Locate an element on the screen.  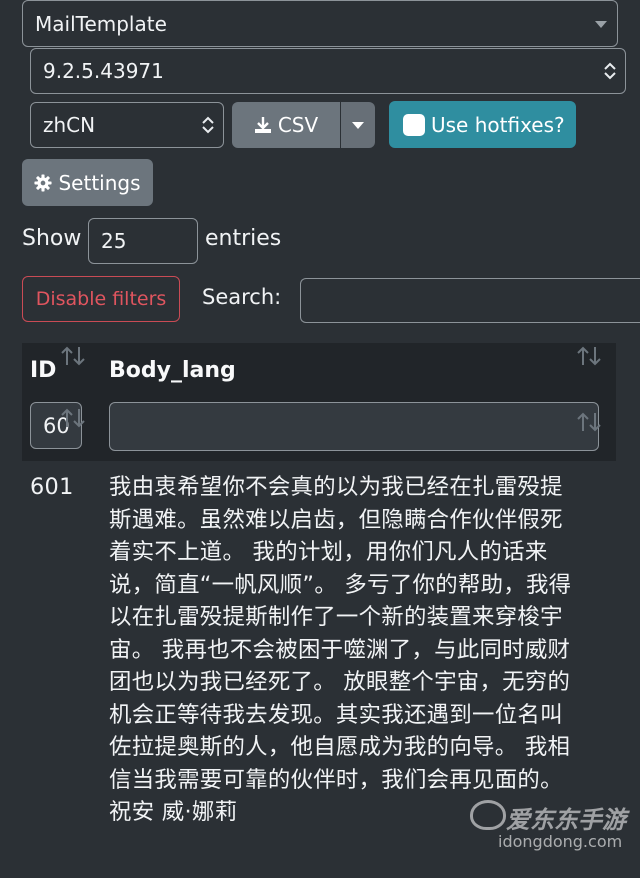
watermark: 爱东东手游 idongdong.com is located at coordinates (552, 826).